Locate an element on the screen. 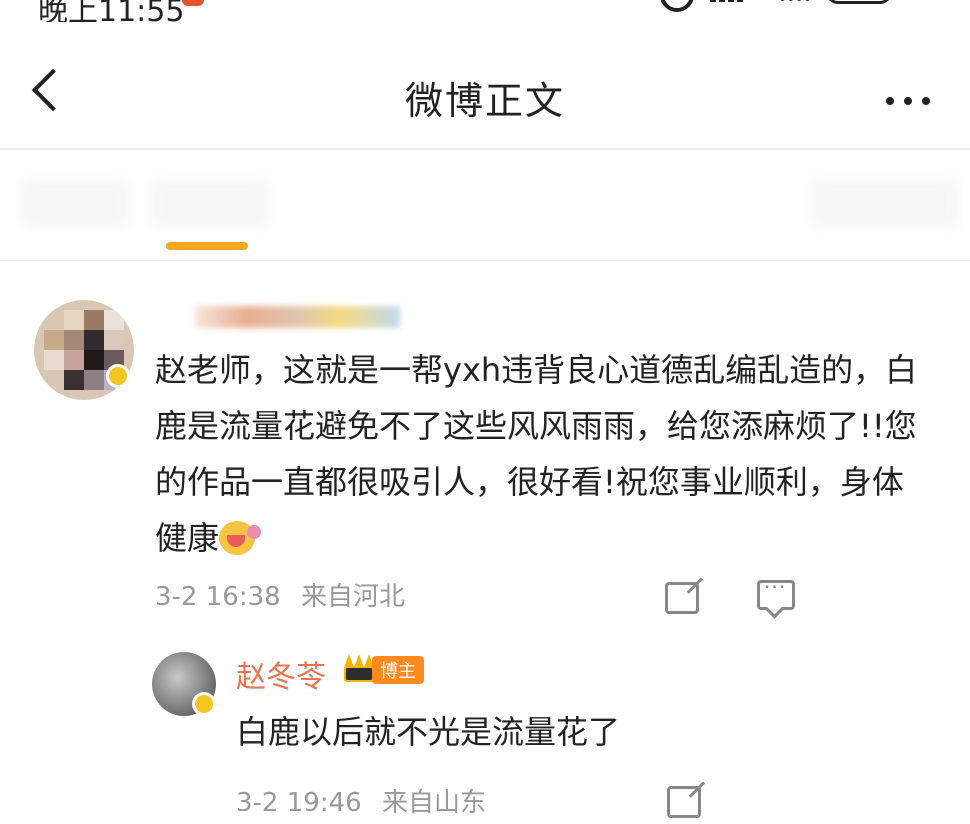 This screenshot has width=970, height=824. reply-meta: 3-2 19:46 来自山东 is located at coordinates (361, 800).